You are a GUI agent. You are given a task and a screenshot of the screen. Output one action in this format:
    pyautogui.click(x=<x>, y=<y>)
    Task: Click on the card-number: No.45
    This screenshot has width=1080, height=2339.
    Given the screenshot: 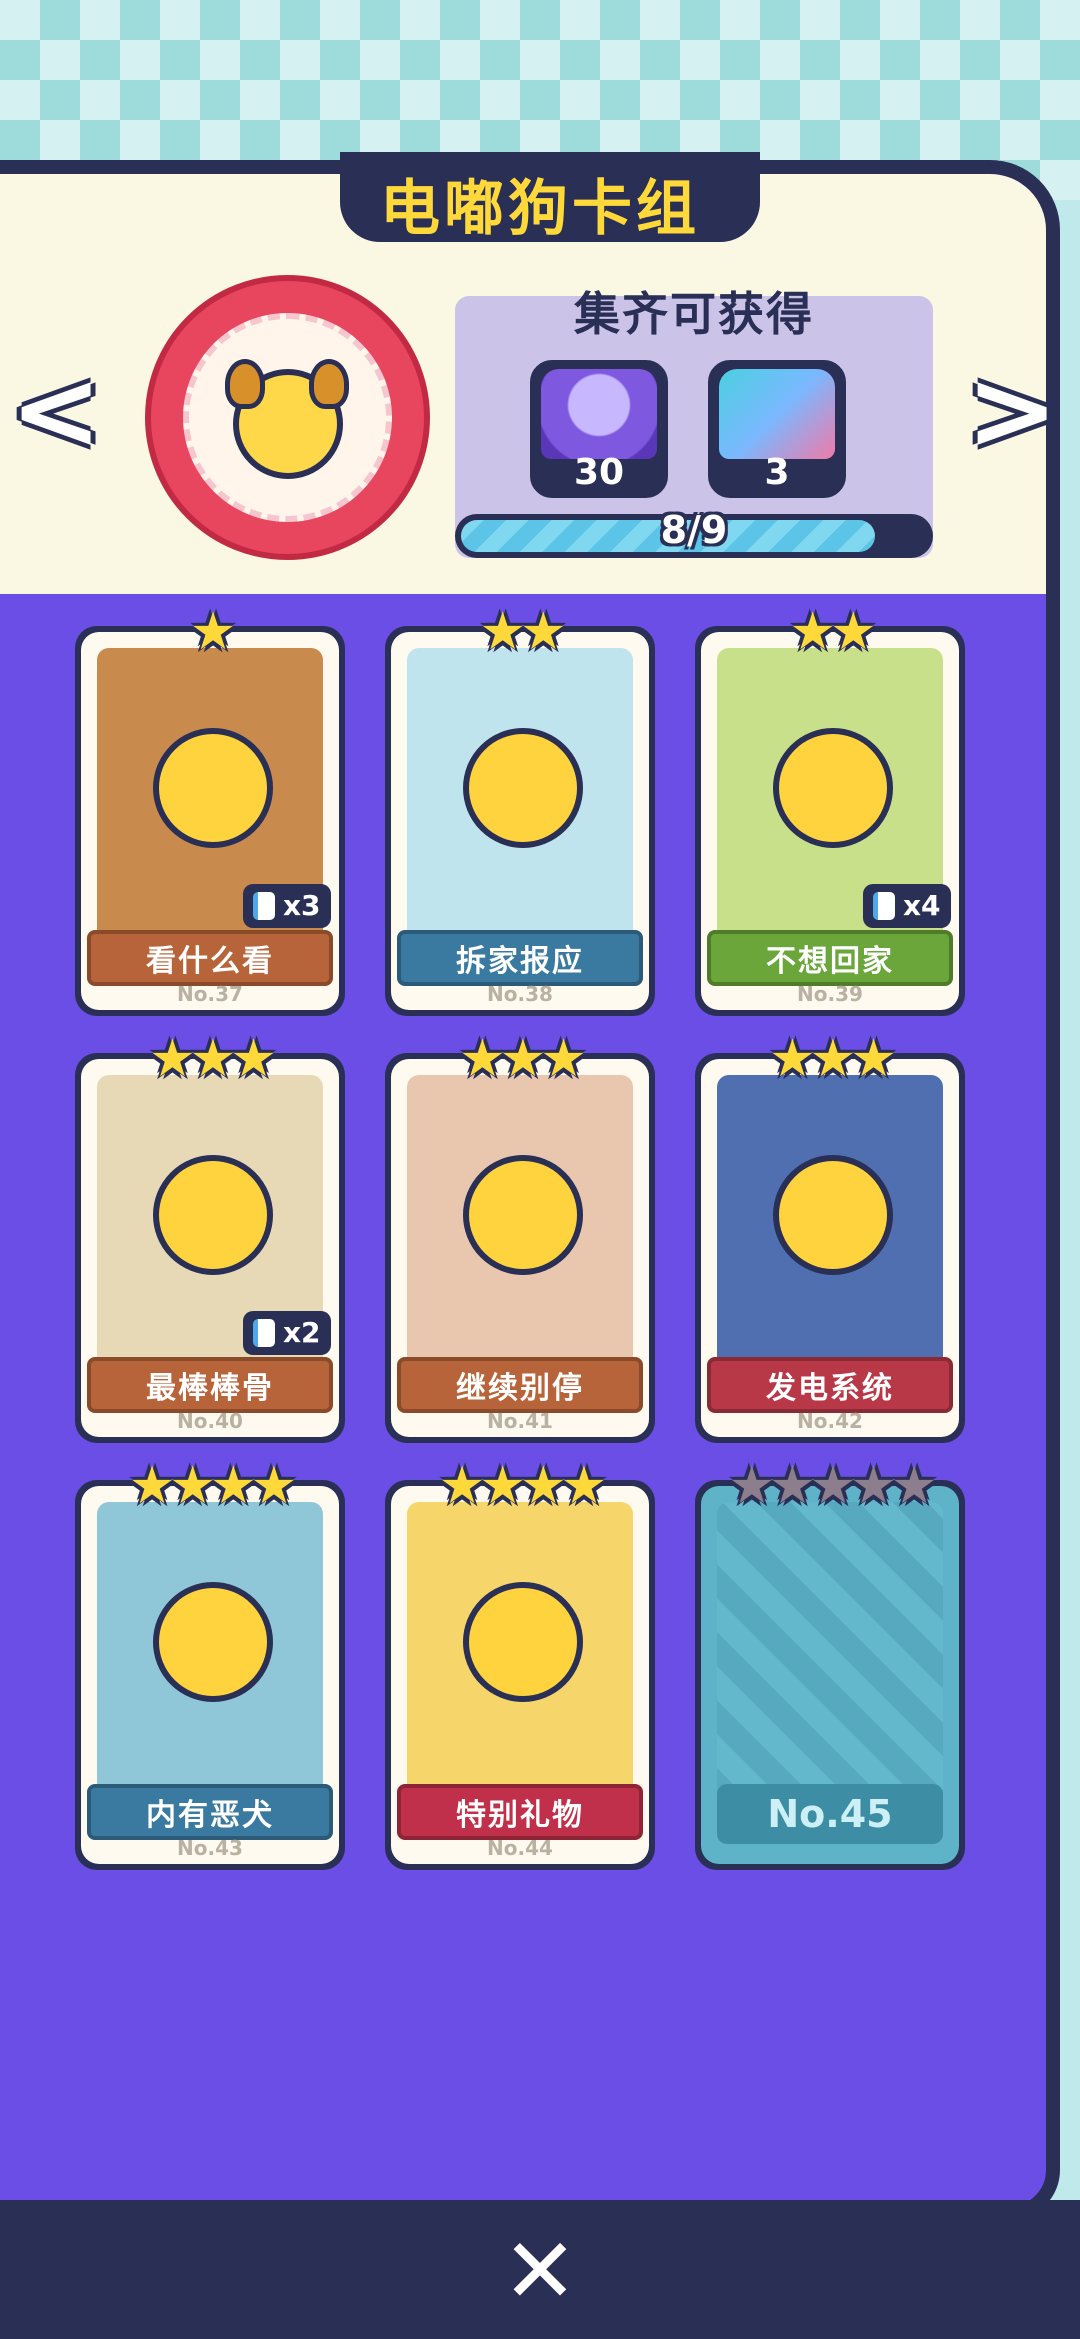 What is the action you would take?
    pyautogui.click(x=830, y=1814)
    